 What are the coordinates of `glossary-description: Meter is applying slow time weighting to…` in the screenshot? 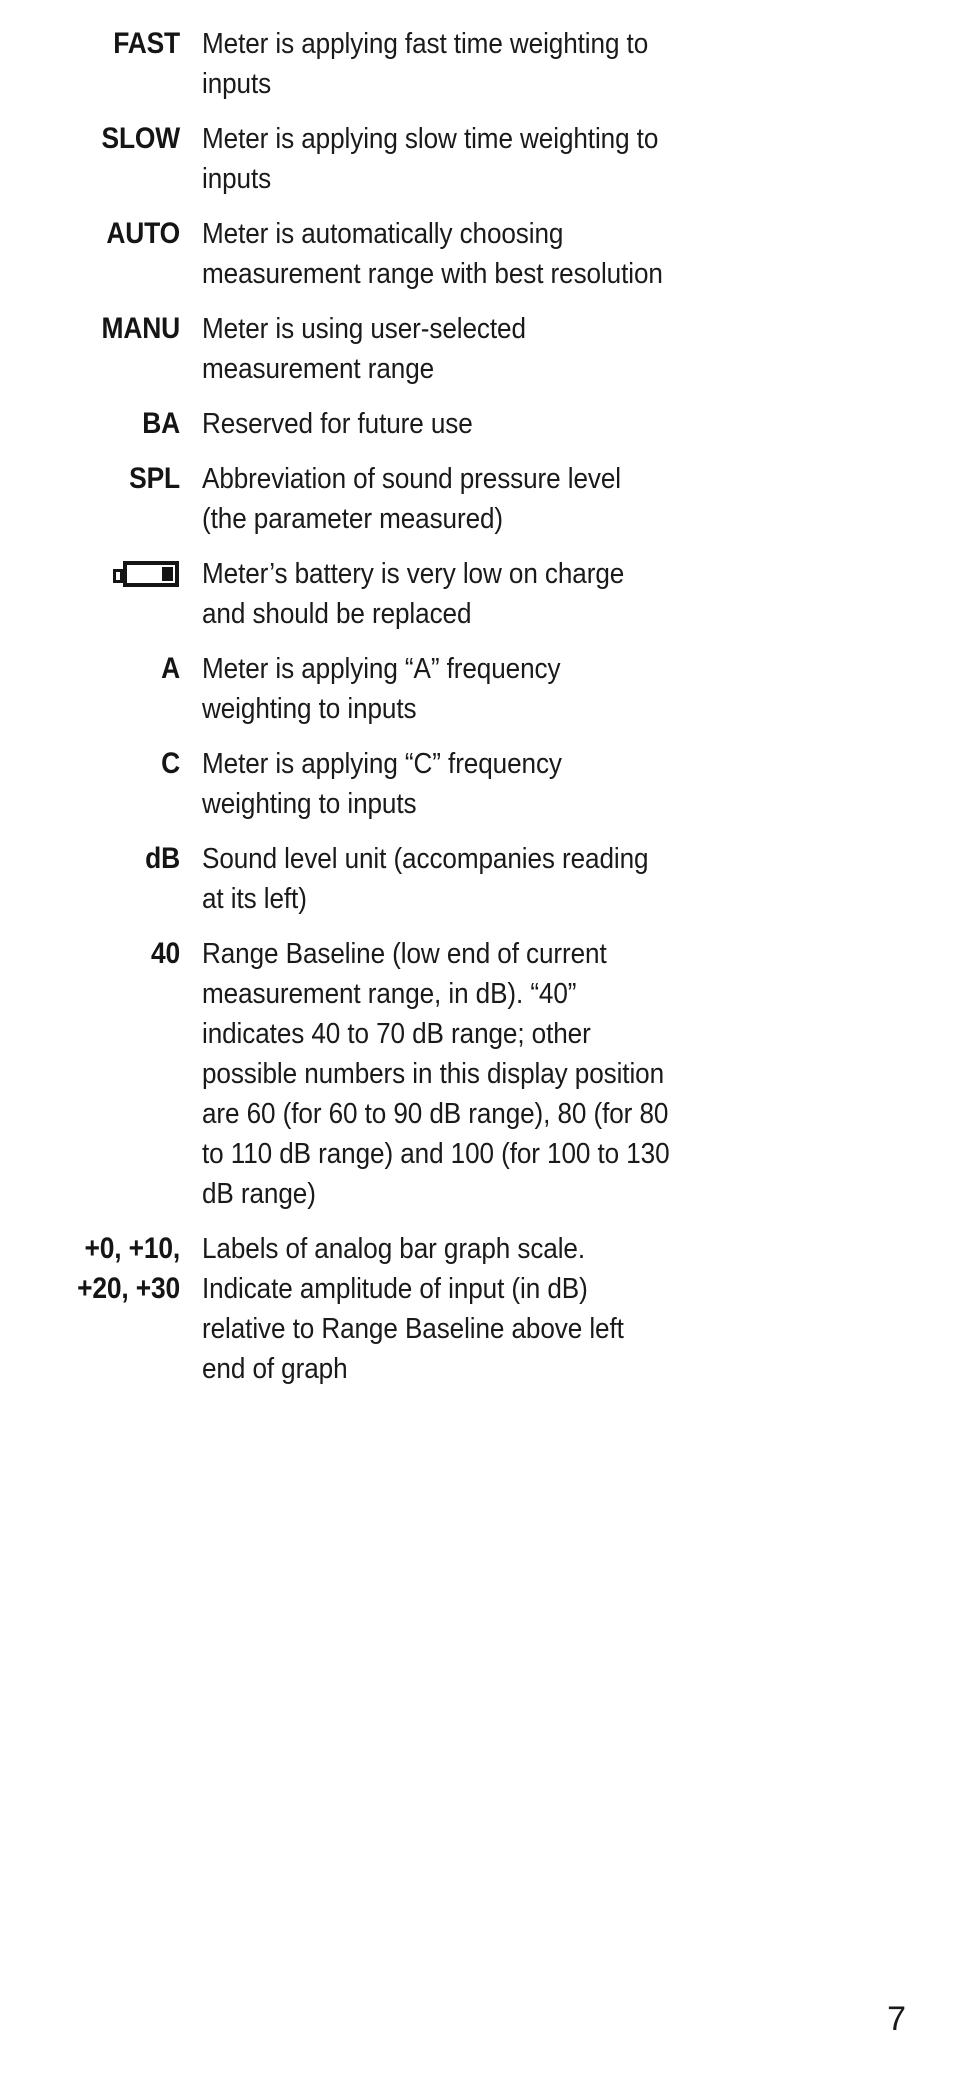 It's located at (430, 159).